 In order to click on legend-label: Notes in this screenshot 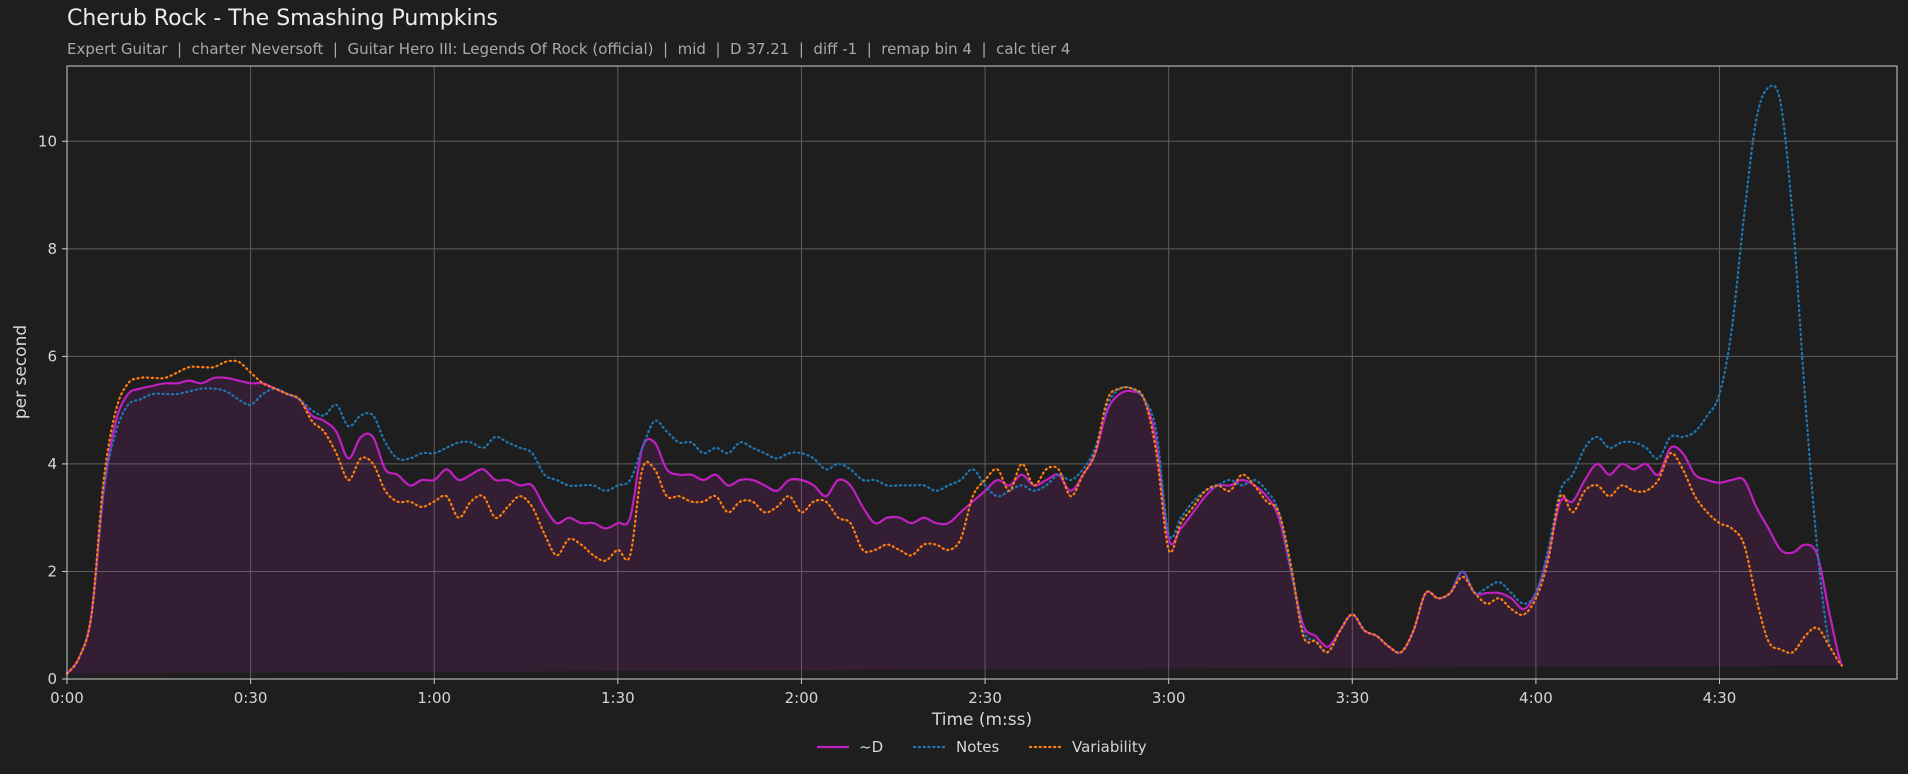, I will do `click(978, 747)`.